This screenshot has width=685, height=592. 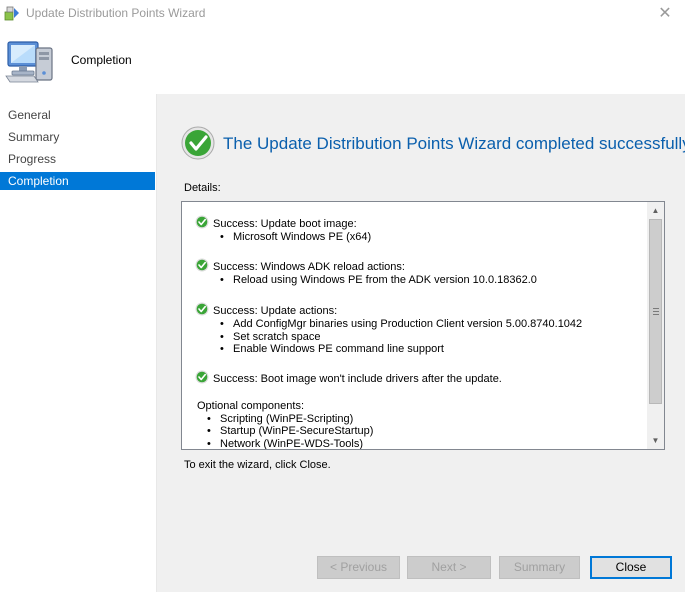 I want to click on scroll-up-icon: ▲, so click(x=655, y=210).